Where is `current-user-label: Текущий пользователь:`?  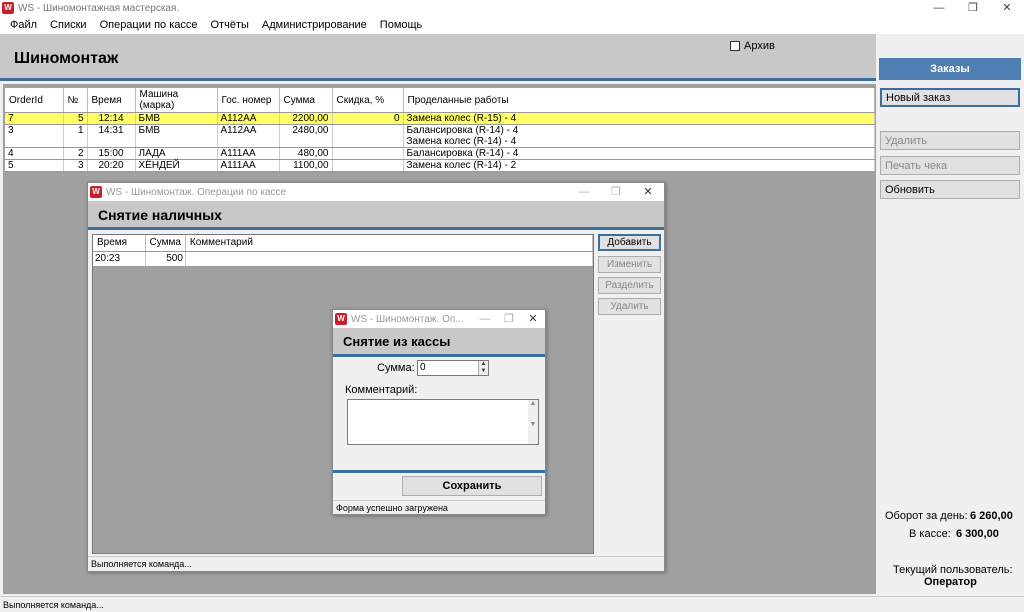
current-user-label: Текущий пользователь: is located at coordinates (953, 570).